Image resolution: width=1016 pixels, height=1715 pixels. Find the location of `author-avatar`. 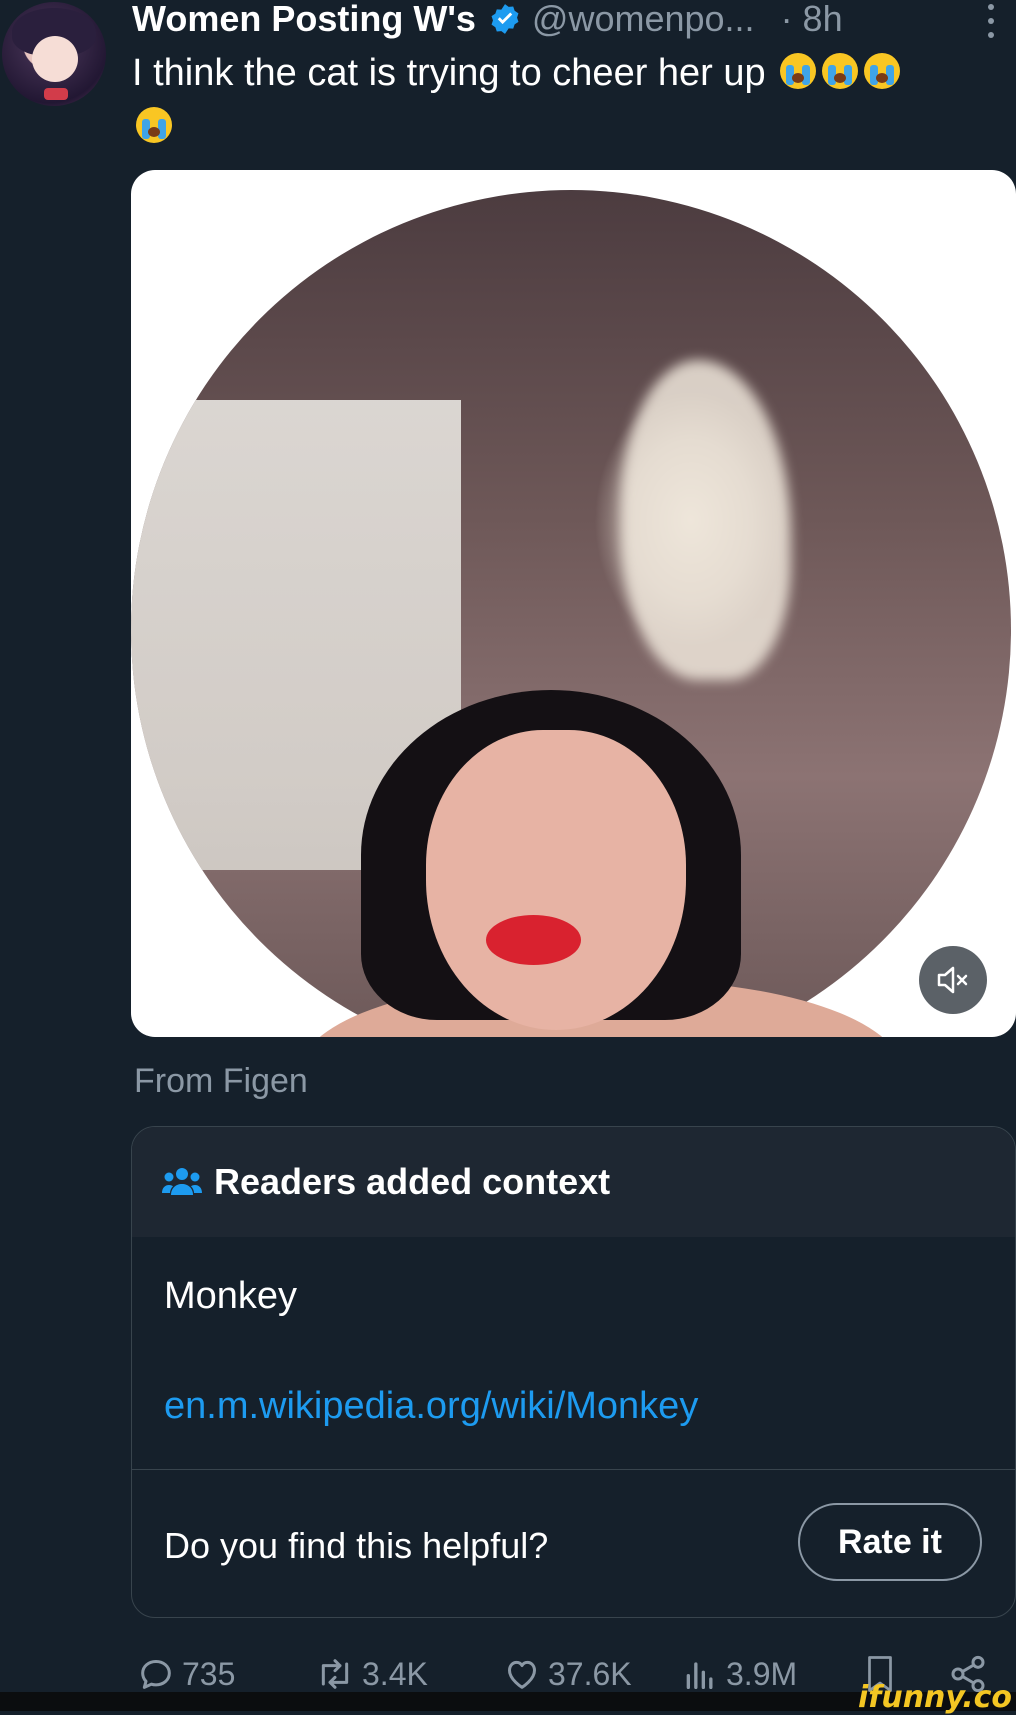

author-avatar is located at coordinates (54, 54).